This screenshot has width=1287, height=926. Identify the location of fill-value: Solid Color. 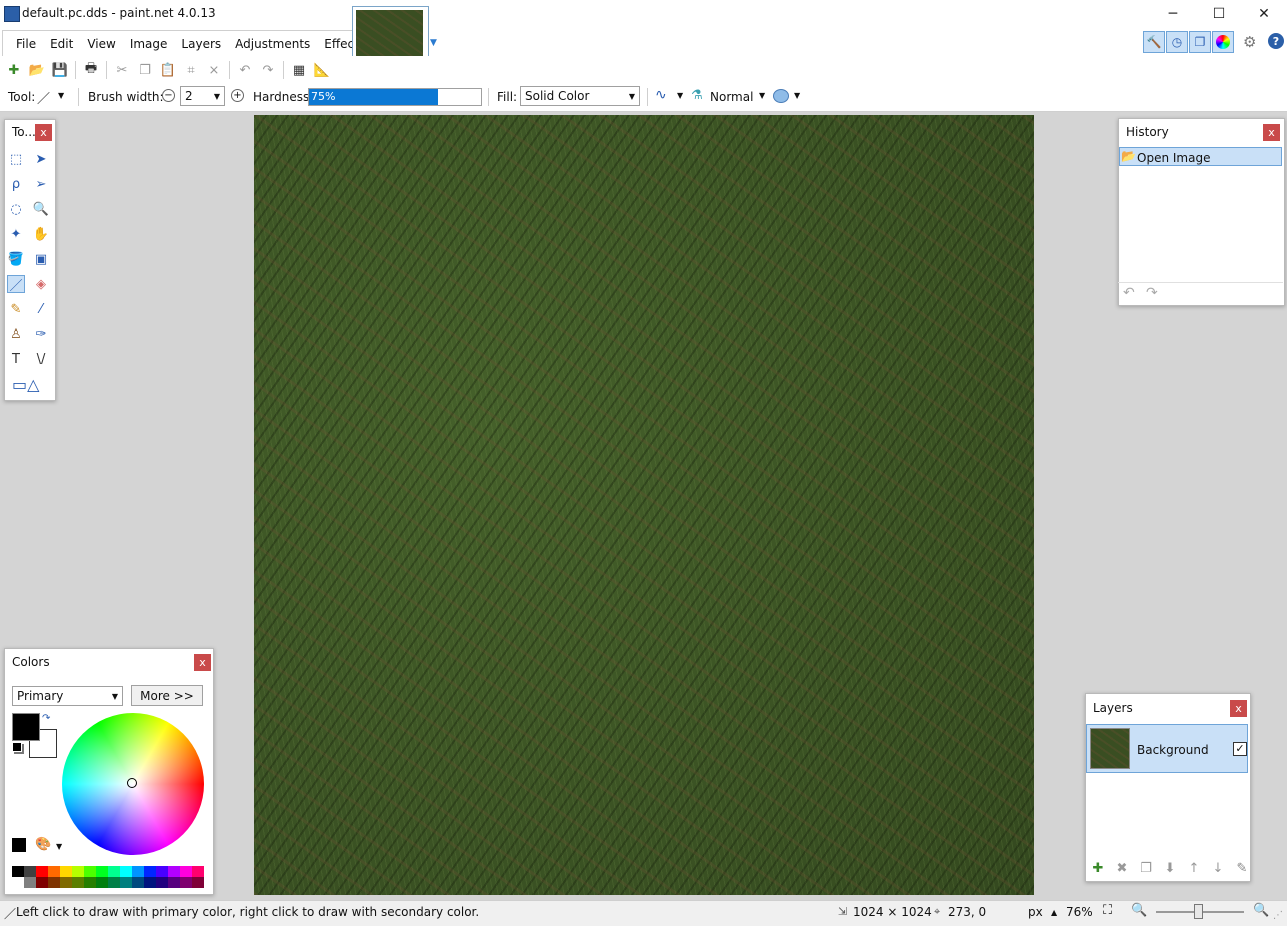
(557, 96).